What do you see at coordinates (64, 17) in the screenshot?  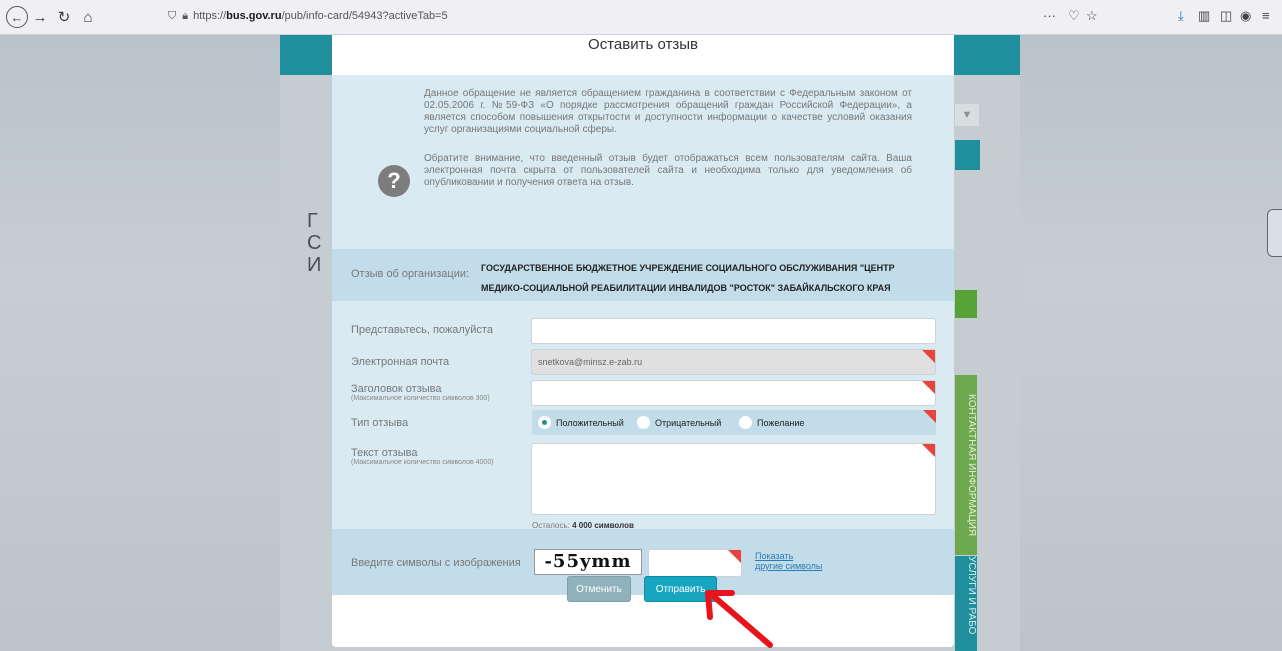 I see `reload-icon: ↻` at bounding box center [64, 17].